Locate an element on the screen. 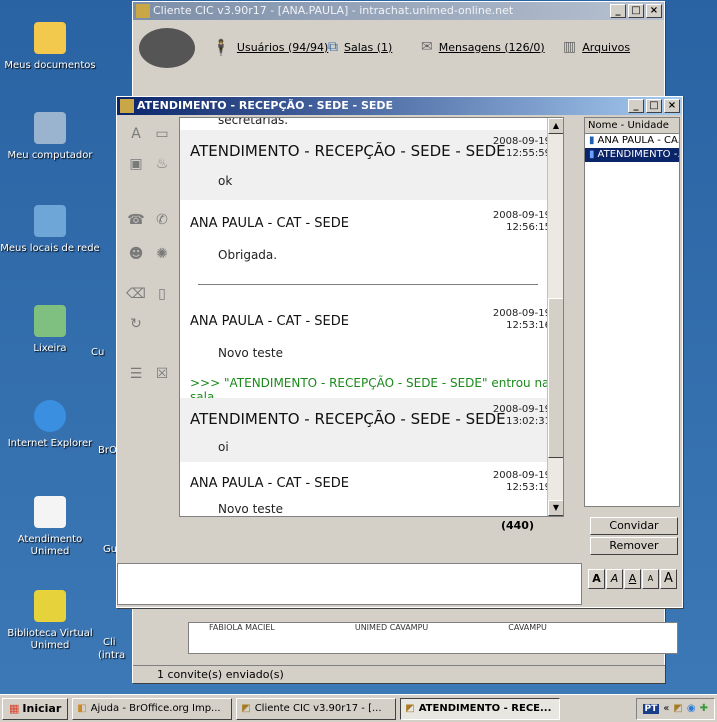  message-time: 12:55:59 is located at coordinates (528, 153).